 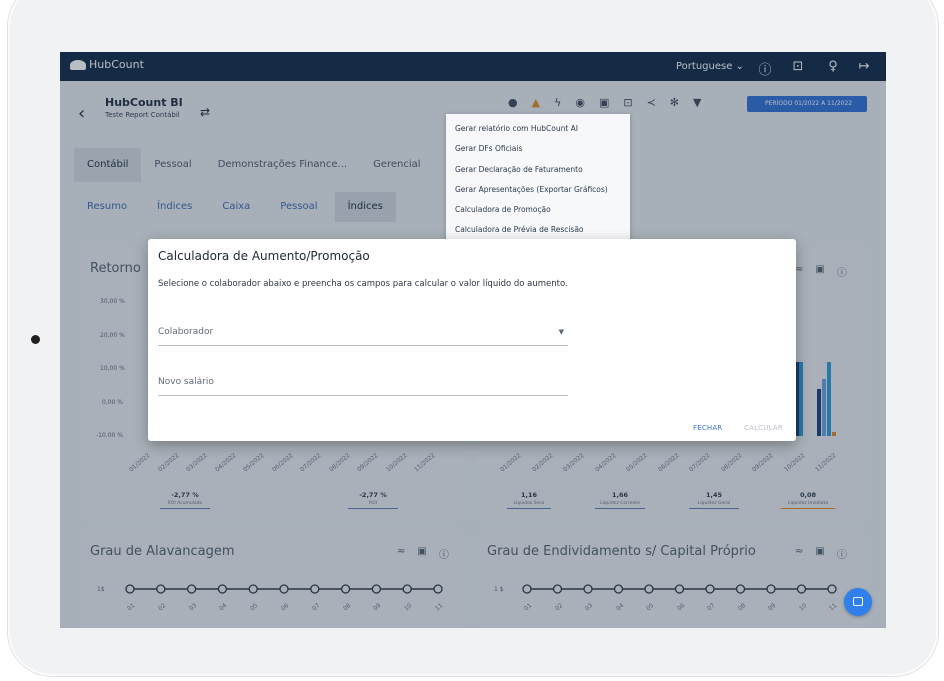 I want to click on collaborator-label: Colaborador, so click(x=186, y=332).